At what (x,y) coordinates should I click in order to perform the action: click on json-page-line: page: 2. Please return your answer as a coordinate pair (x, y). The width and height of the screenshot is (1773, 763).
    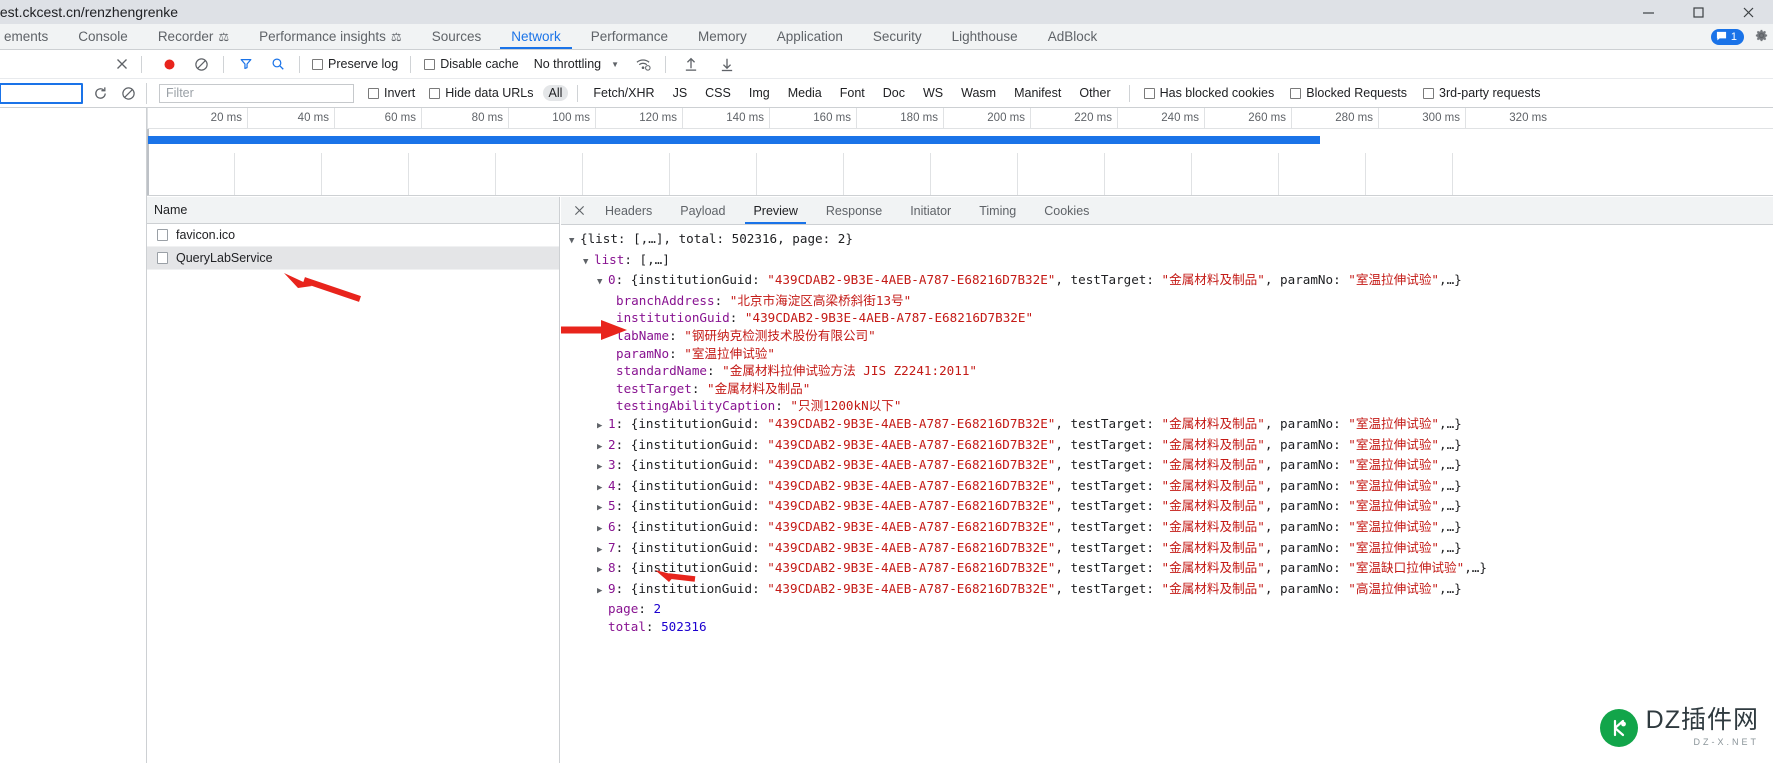
    Looking at the image, I should click on (1171, 609).